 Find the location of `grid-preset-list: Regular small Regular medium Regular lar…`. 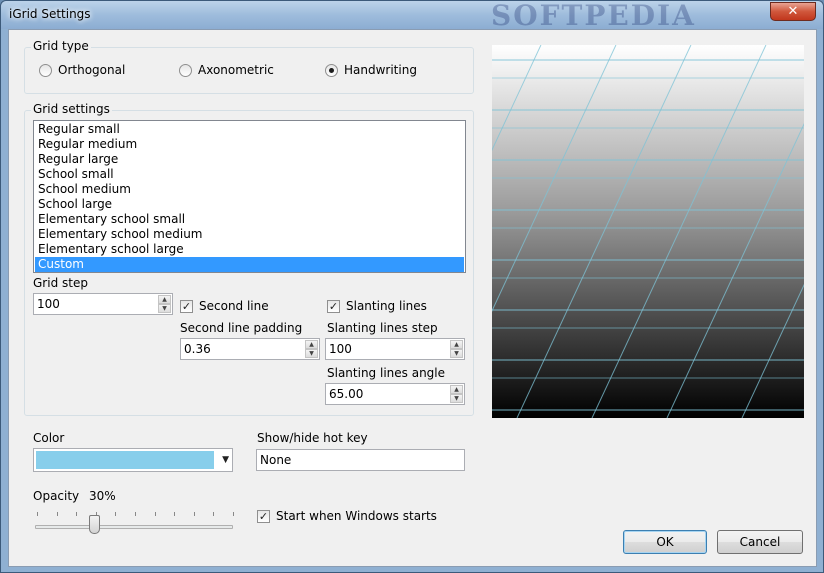

grid-preset-list: Regular small Regular medium Regular lar… is located at coordinates (249, 196).